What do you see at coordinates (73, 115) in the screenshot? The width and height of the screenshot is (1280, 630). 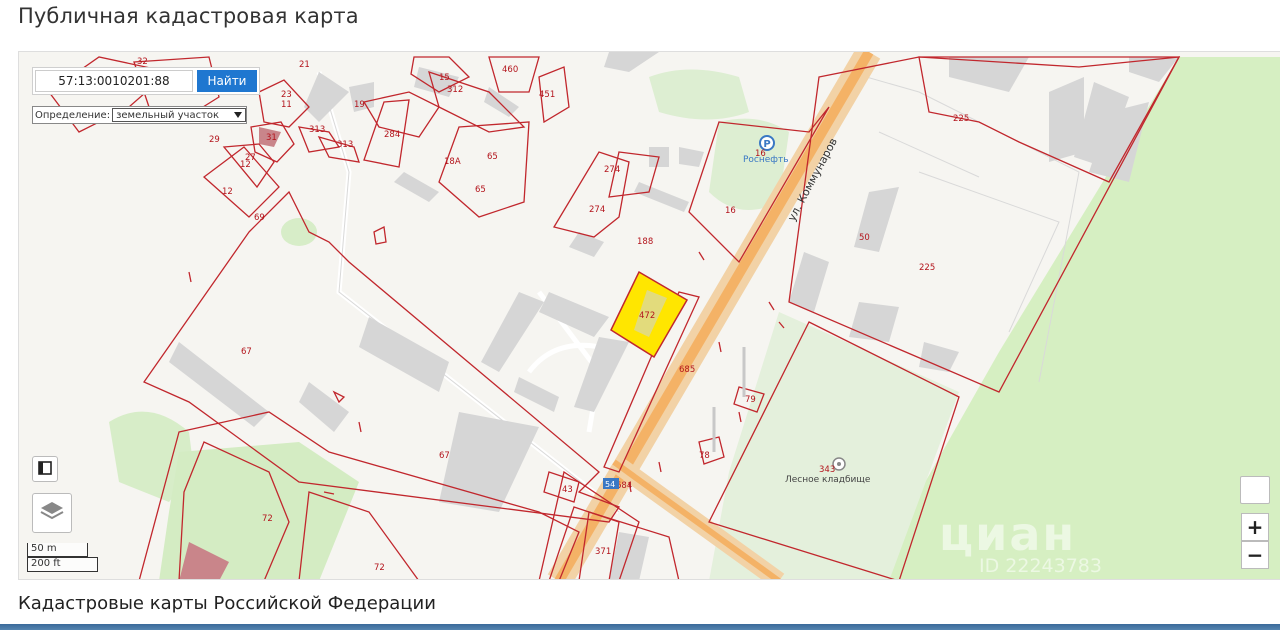 I see `definition-label: Определение:` at bounding box center [73, 115].